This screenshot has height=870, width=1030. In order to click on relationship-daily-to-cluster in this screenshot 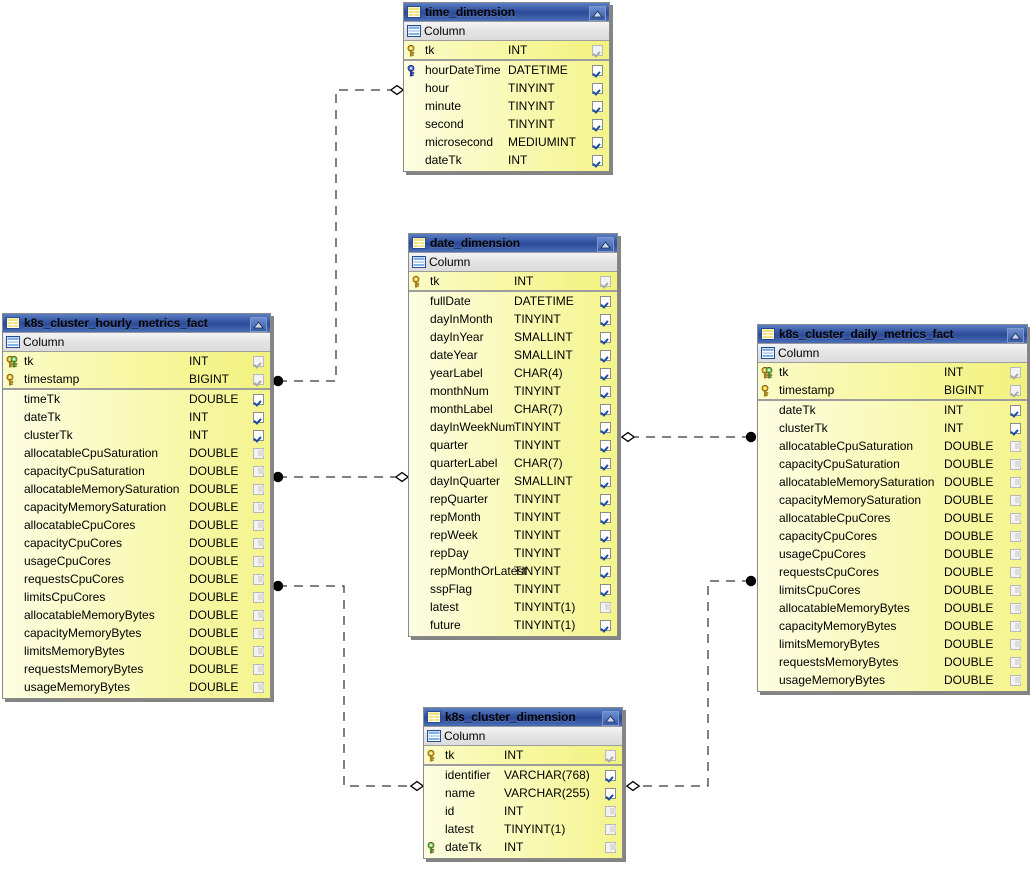, I will do `click(691, 683)`.